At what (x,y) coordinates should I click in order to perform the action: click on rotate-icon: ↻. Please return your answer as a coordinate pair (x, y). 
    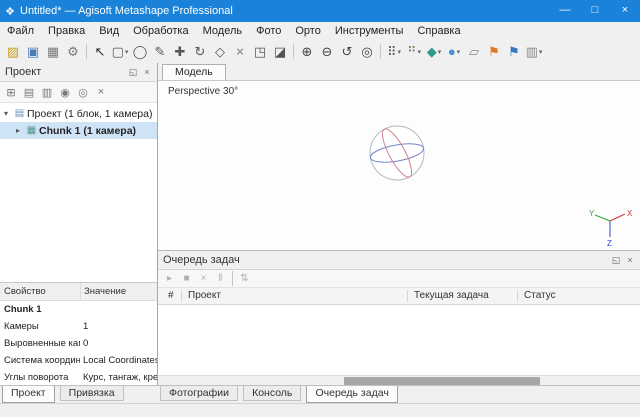
    Looking at the image, I should click on (200, 51).